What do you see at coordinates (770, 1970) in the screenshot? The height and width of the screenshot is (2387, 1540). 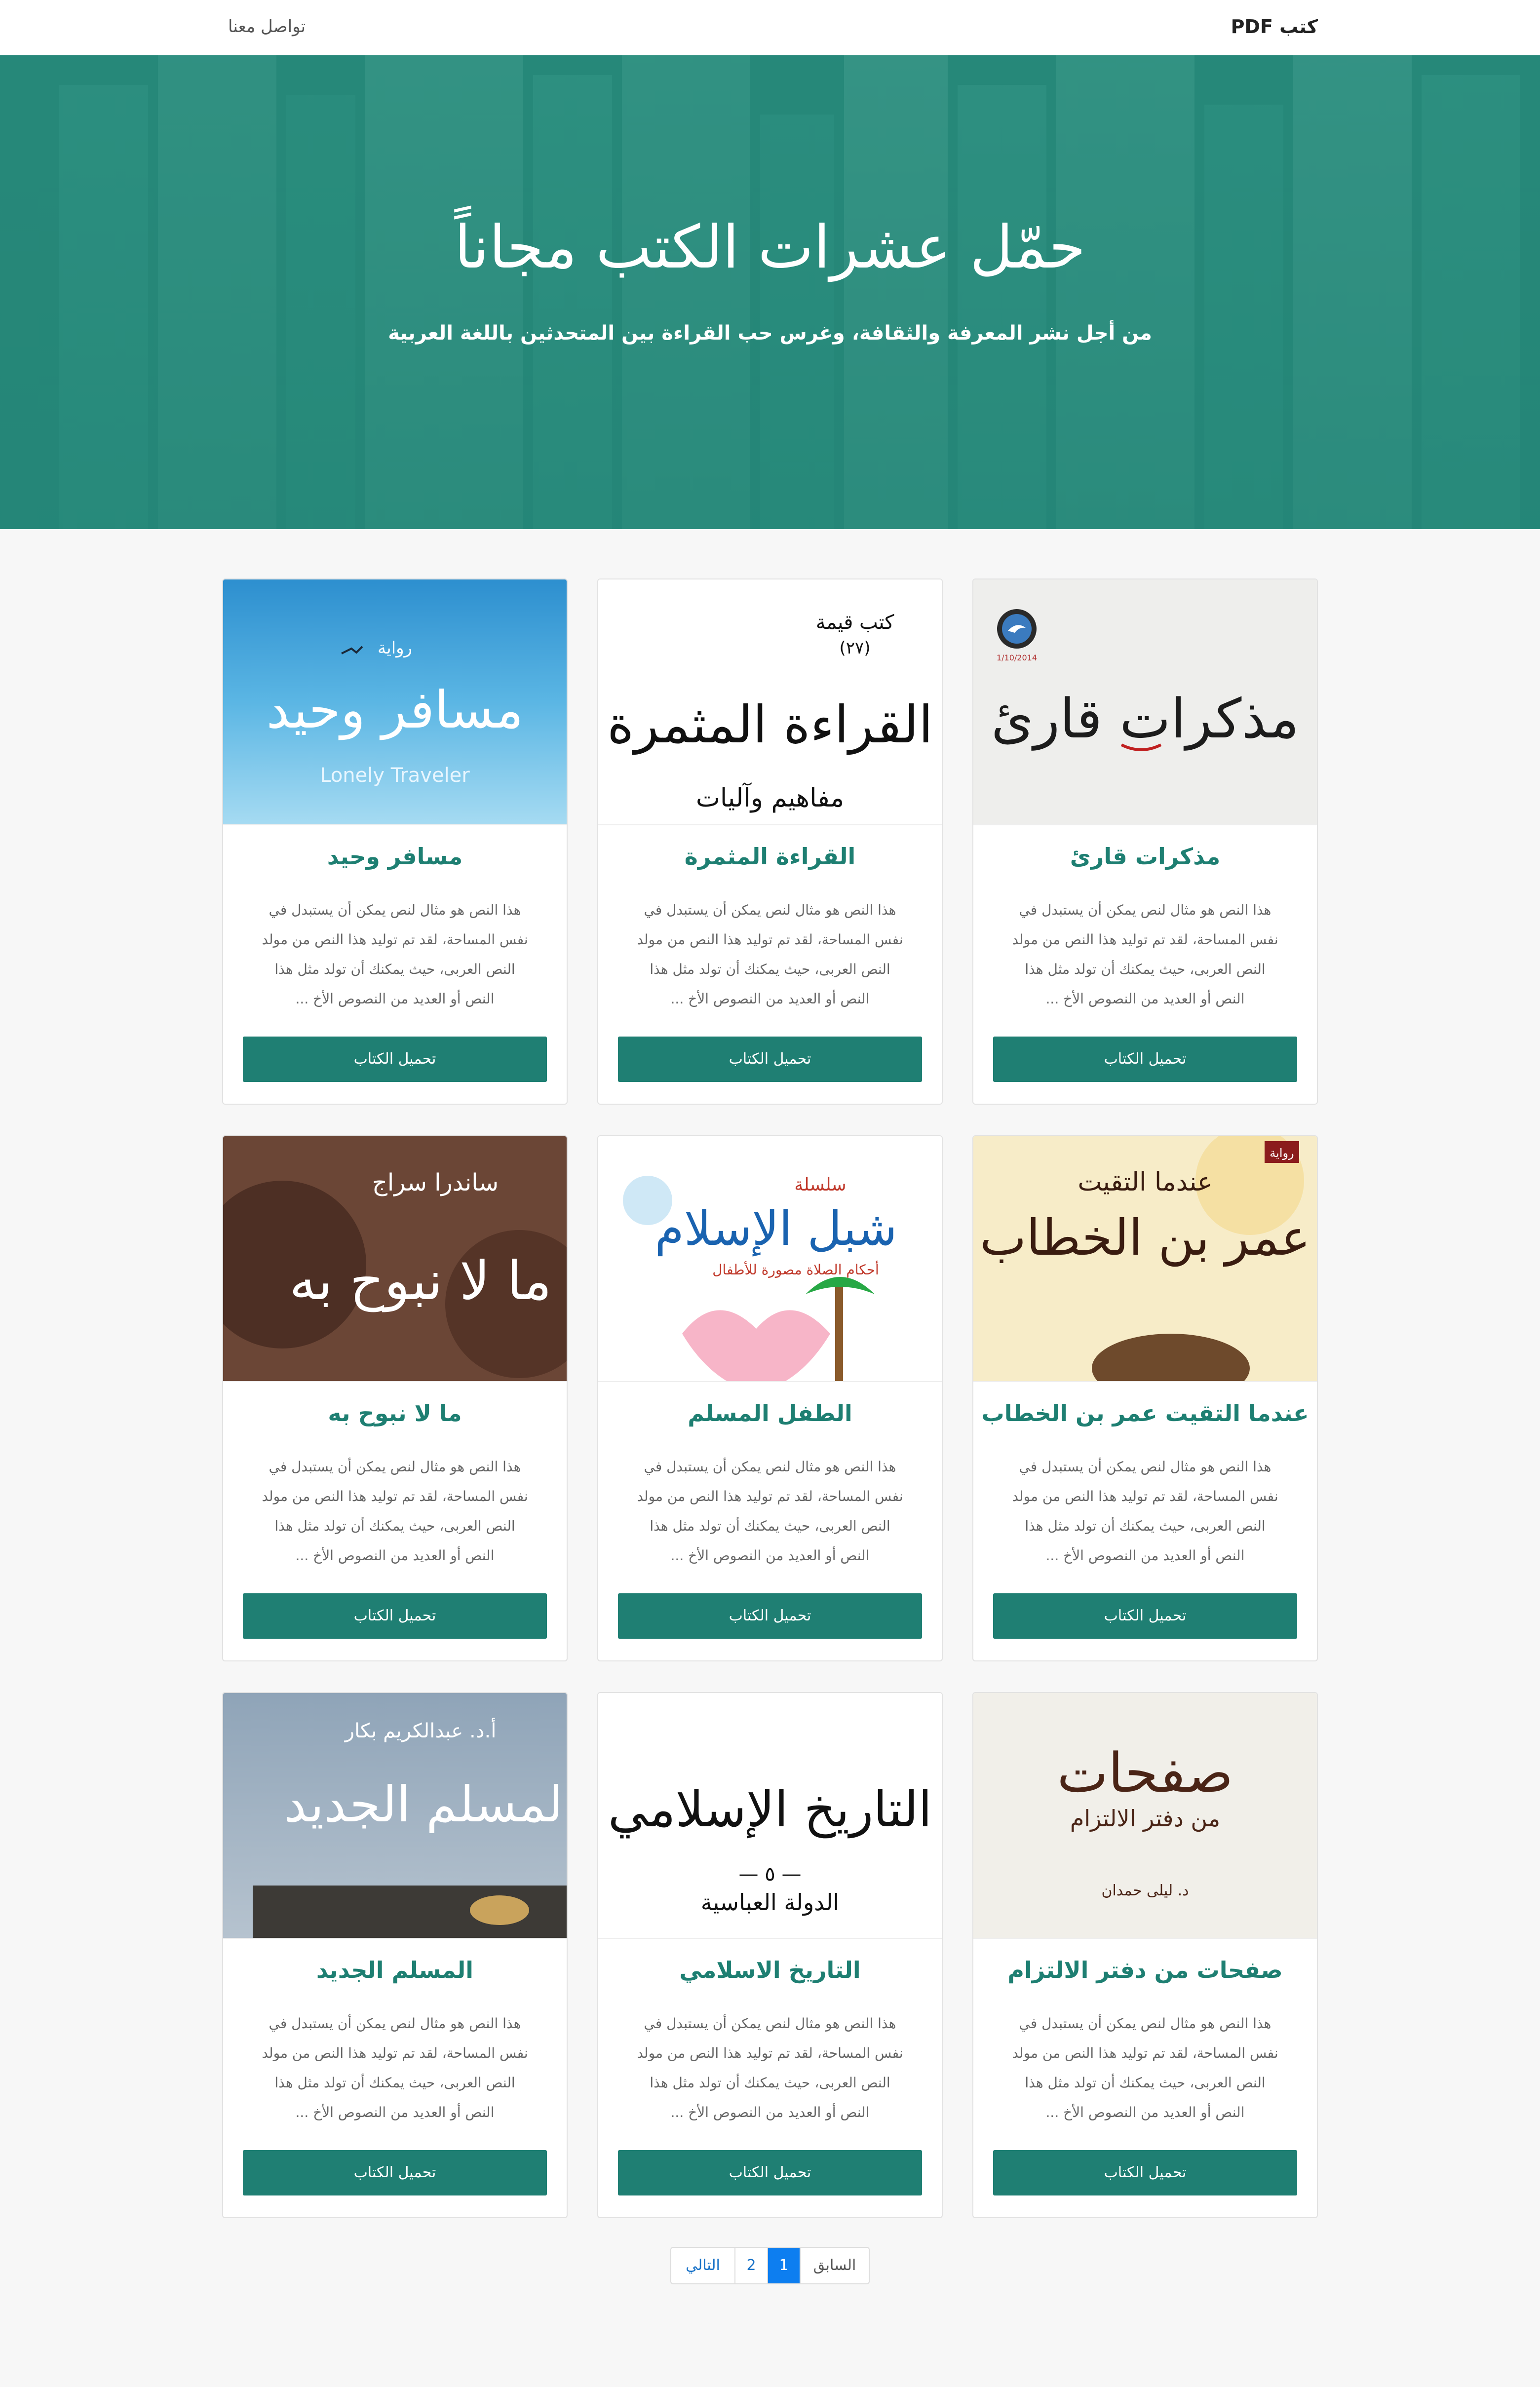 I see `book-title: التاريخ الاسلامي` at bounding box center [770, 1970].